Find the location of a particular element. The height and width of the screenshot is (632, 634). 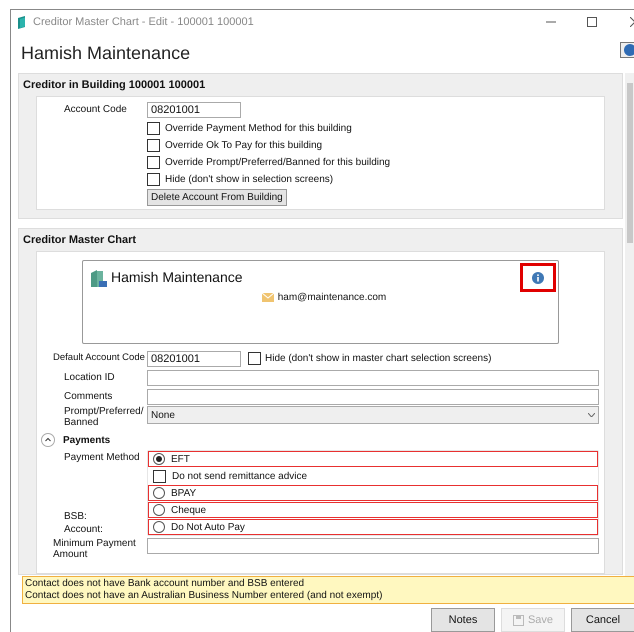

payment-option: EFT is located at coordinates (373, 459).